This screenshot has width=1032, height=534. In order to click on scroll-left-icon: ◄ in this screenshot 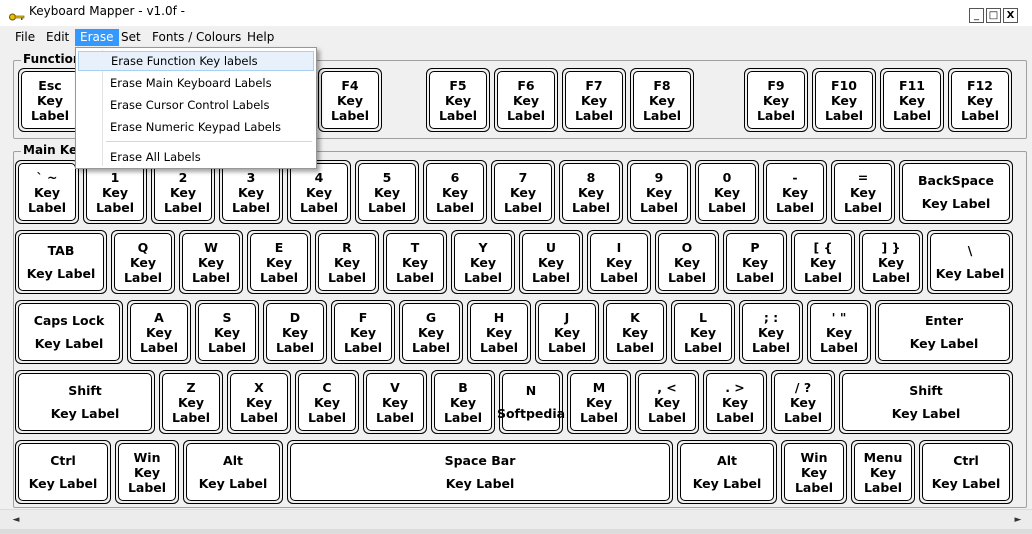, I will do `click(16, 520)`.